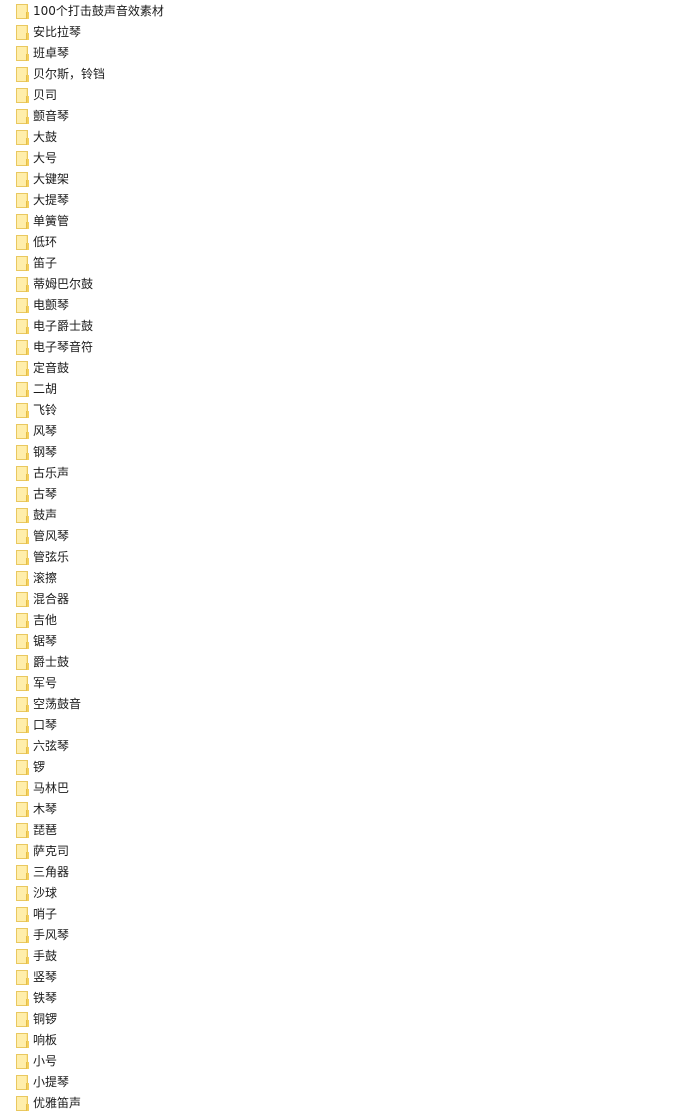 The height and width of the screenshot is (1117, 700). I want to click on folder-item: 马林巴, so click(350, 788).